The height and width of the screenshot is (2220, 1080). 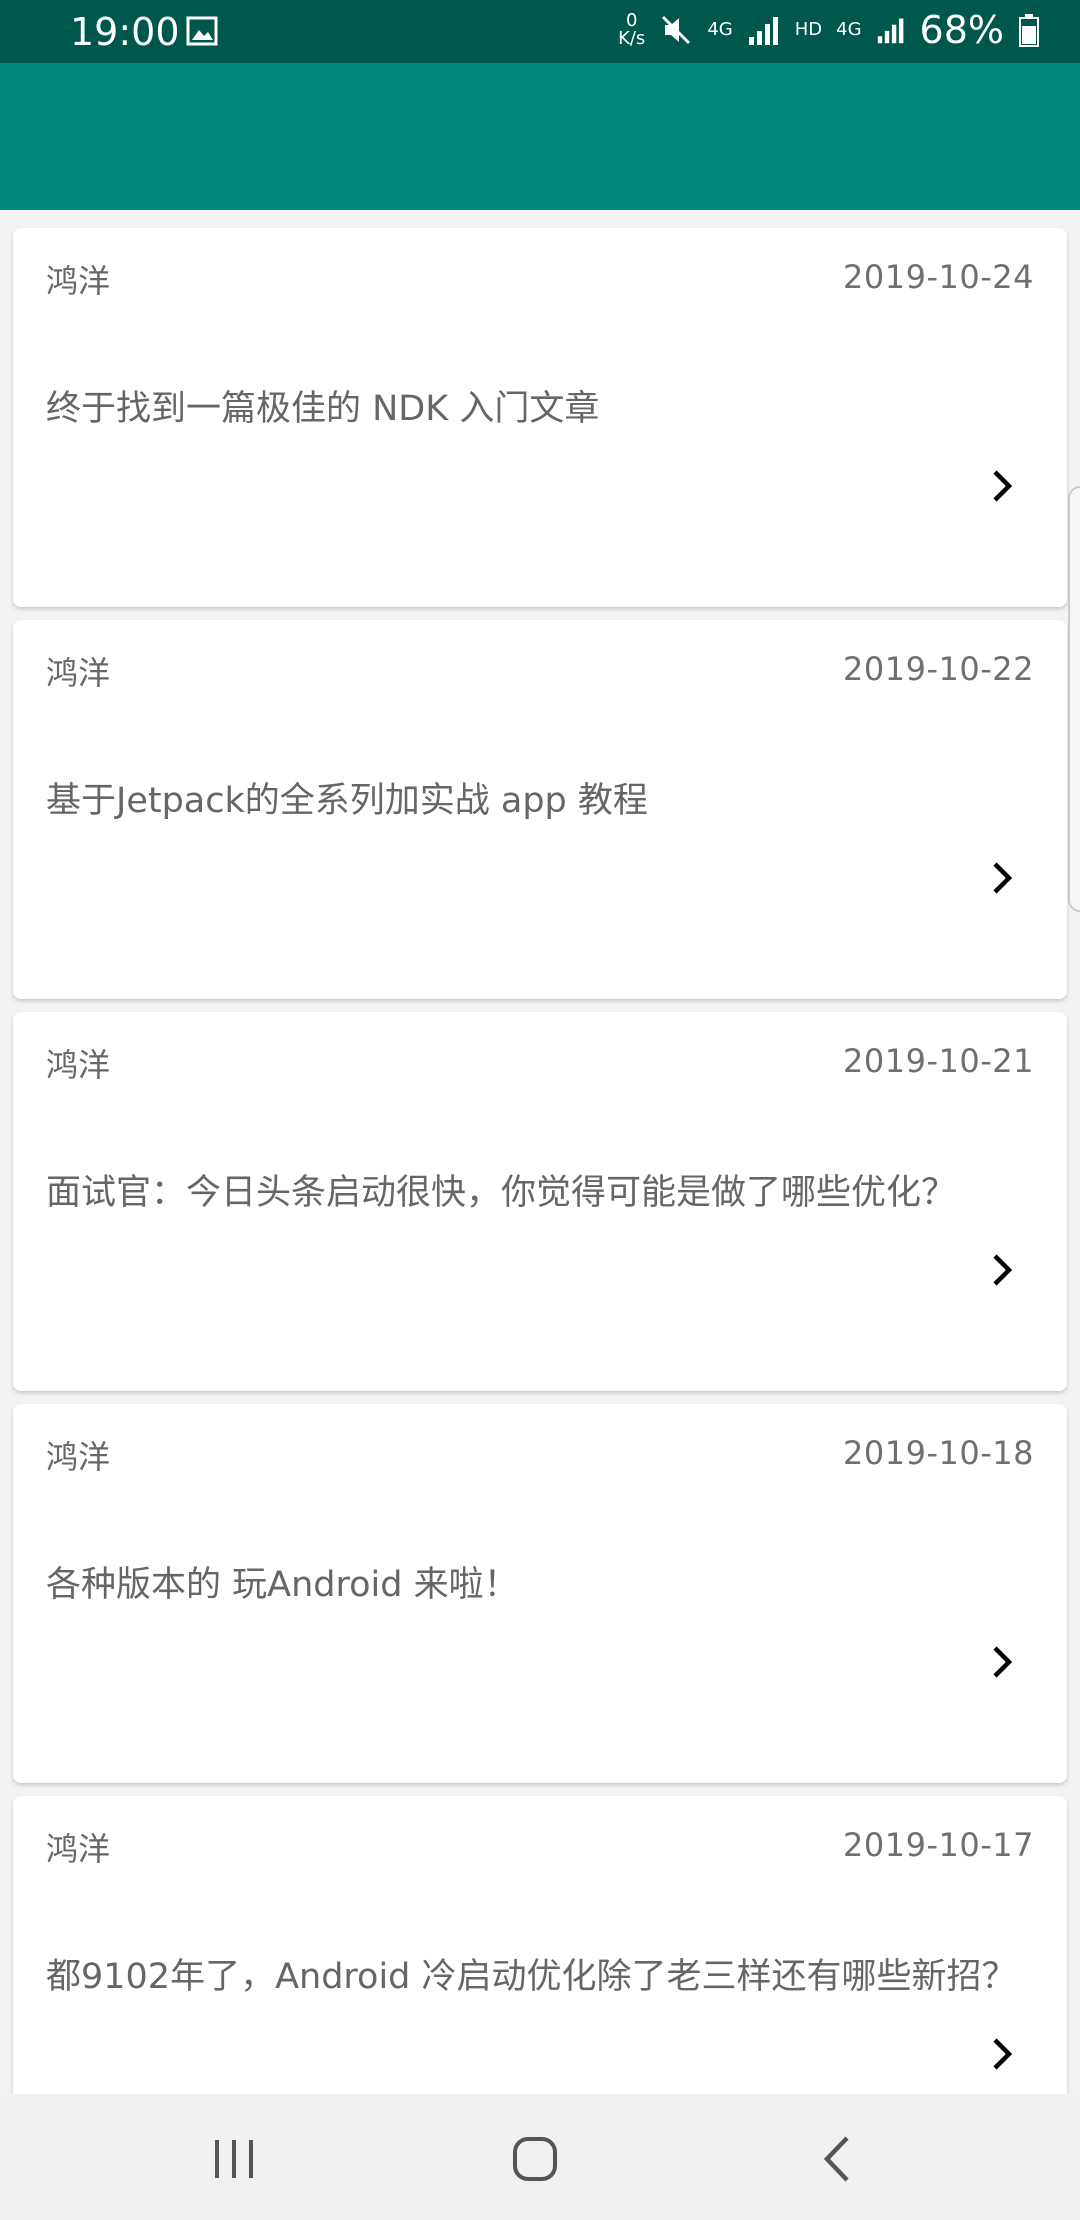 What do you see at coordinates (720, 29) in the screenshot?
I see `network-4g-label: 4G` at bounding box center [720, 29].